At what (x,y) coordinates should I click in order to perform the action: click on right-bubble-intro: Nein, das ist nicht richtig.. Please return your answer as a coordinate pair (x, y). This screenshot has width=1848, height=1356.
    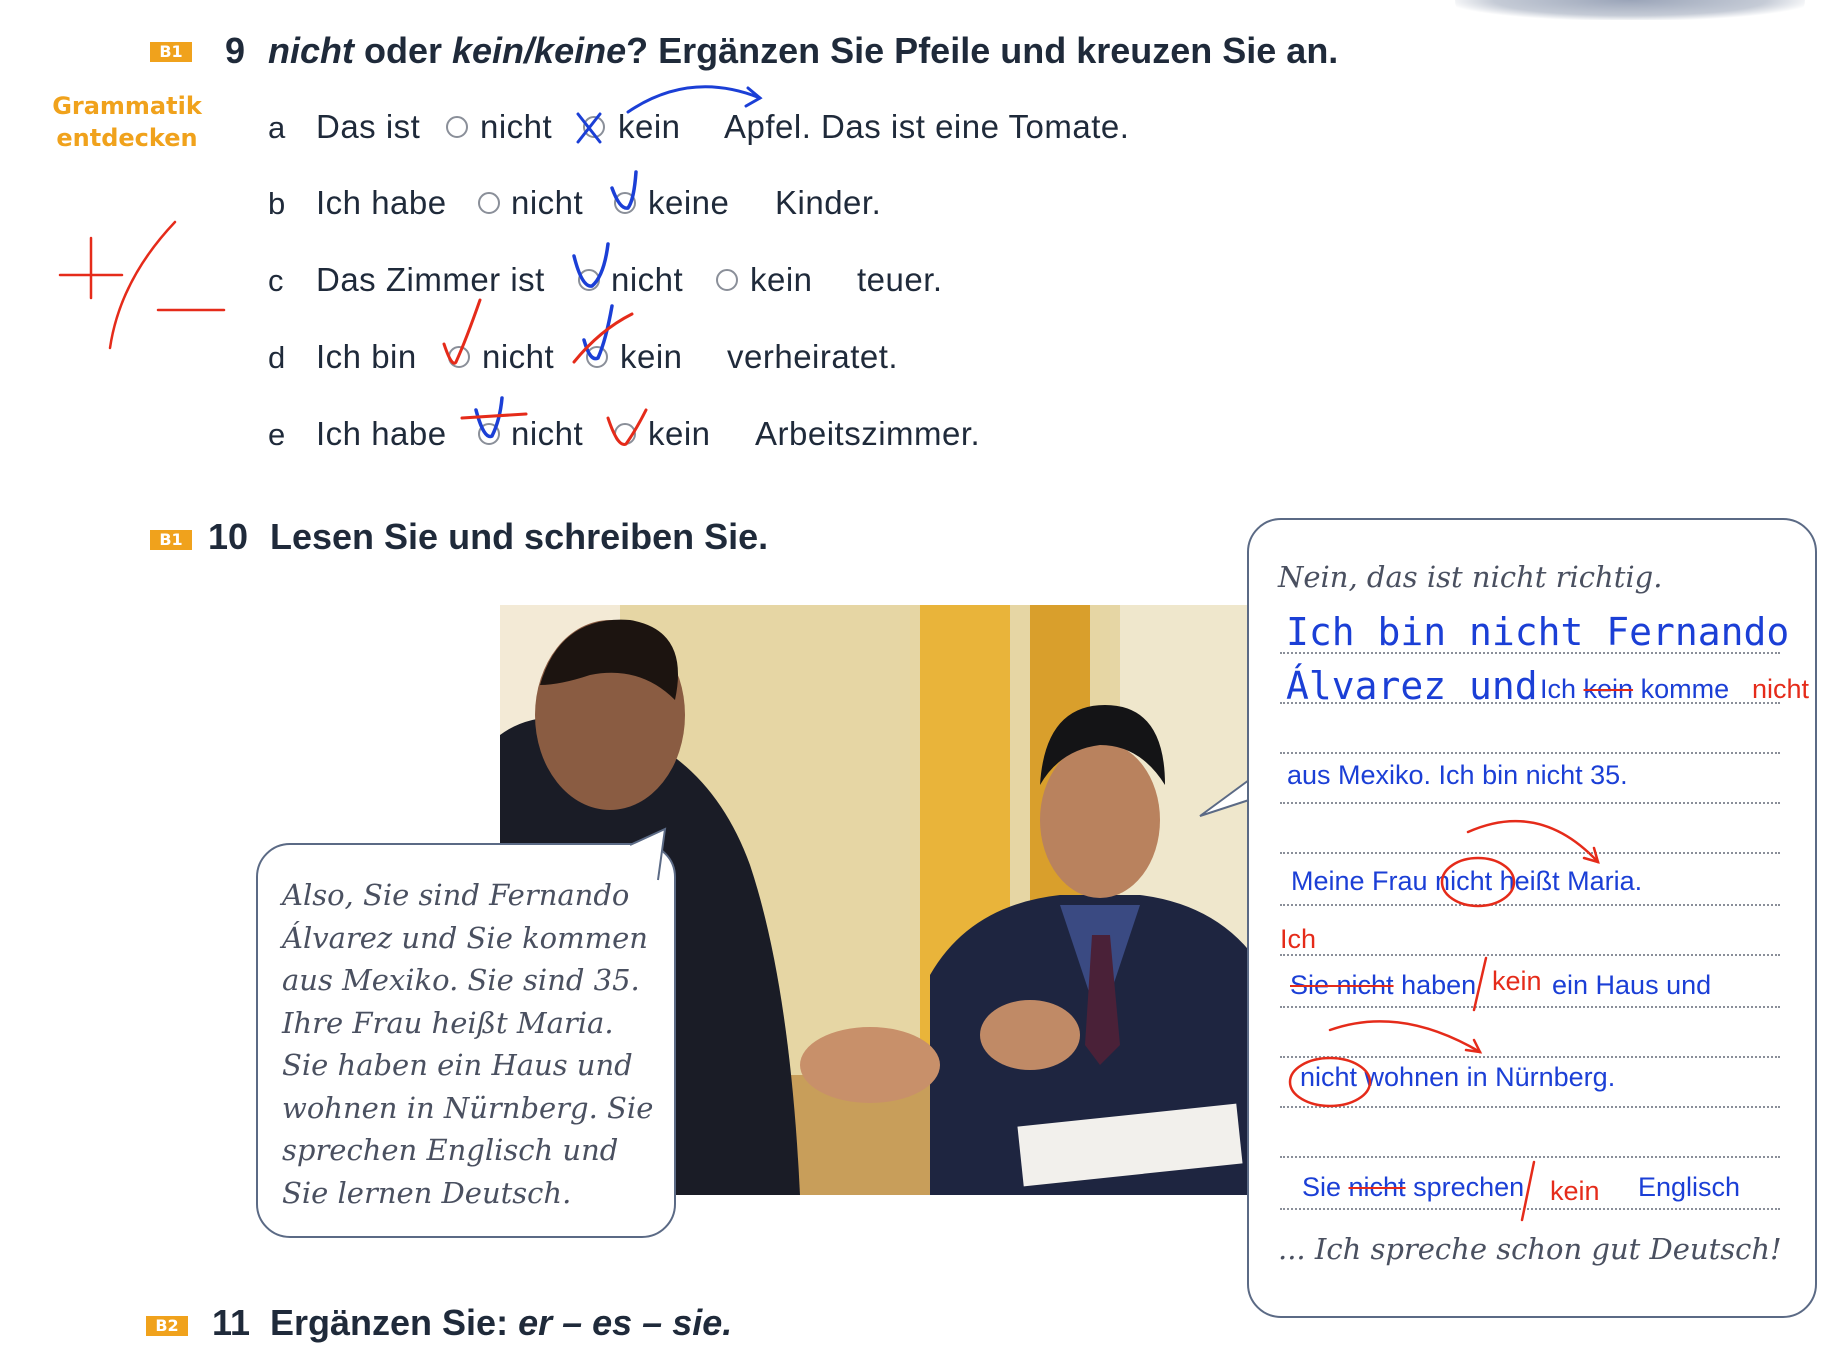
    Looking at the image, I should click on (1470, 577).